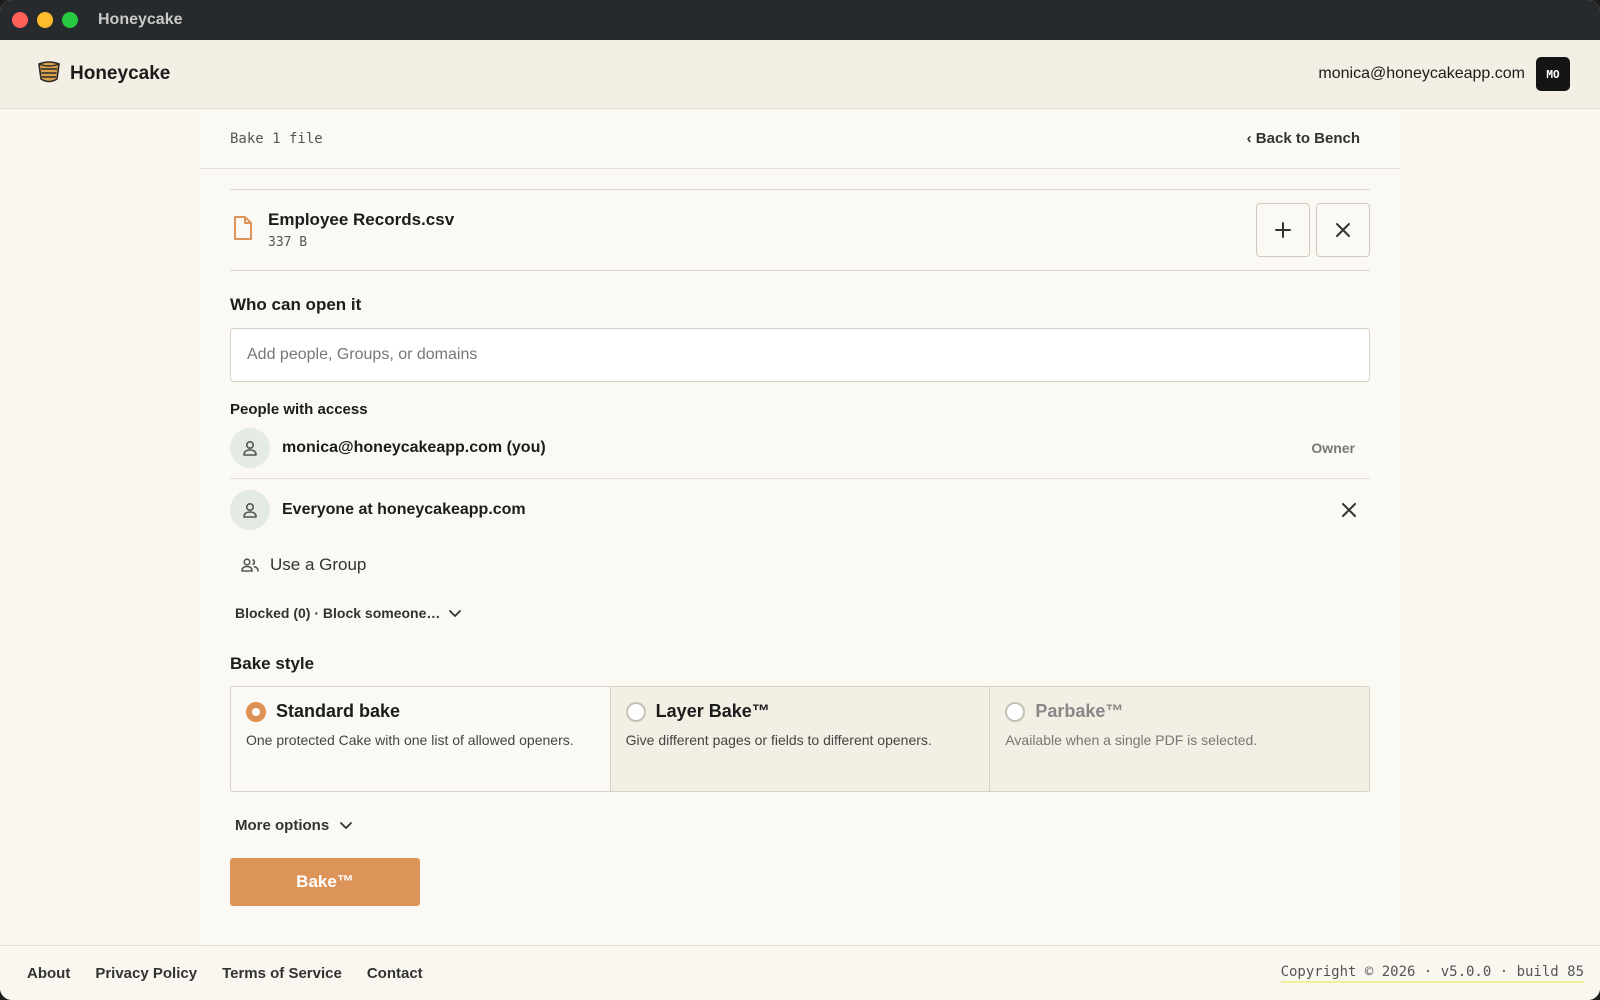 Image resolution: width=1600 pixels, height=1000 pixels. I want to click on more-options-toggle: More options, so click(800, 825).